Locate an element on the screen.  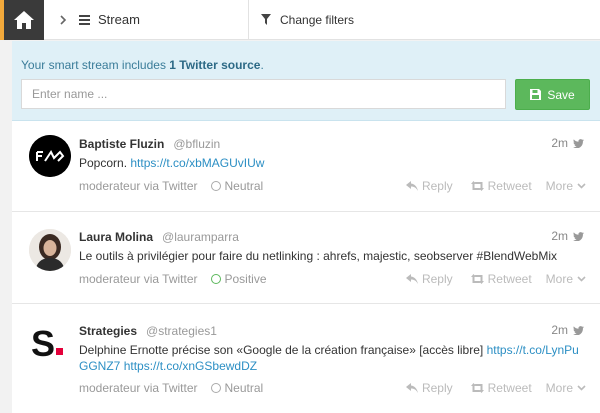
filter-icon is located at coordinates (266, 19).